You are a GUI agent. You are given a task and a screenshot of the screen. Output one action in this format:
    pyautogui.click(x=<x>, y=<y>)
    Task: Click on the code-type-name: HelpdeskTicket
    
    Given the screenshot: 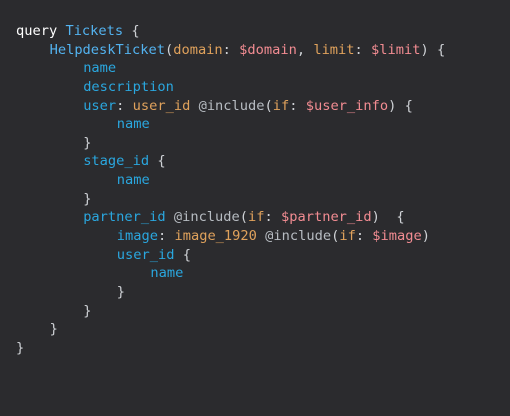 What is the action you would take?
    pyautogui.click(x=107, y=49)
    